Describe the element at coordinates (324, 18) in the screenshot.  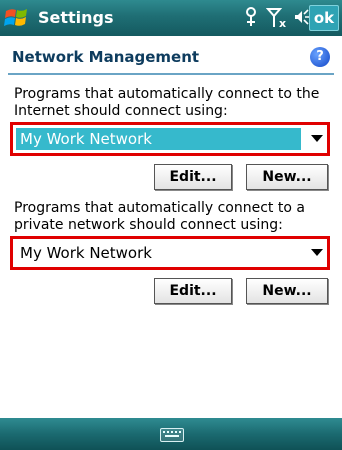
I see `ok-button: ok` at that location.